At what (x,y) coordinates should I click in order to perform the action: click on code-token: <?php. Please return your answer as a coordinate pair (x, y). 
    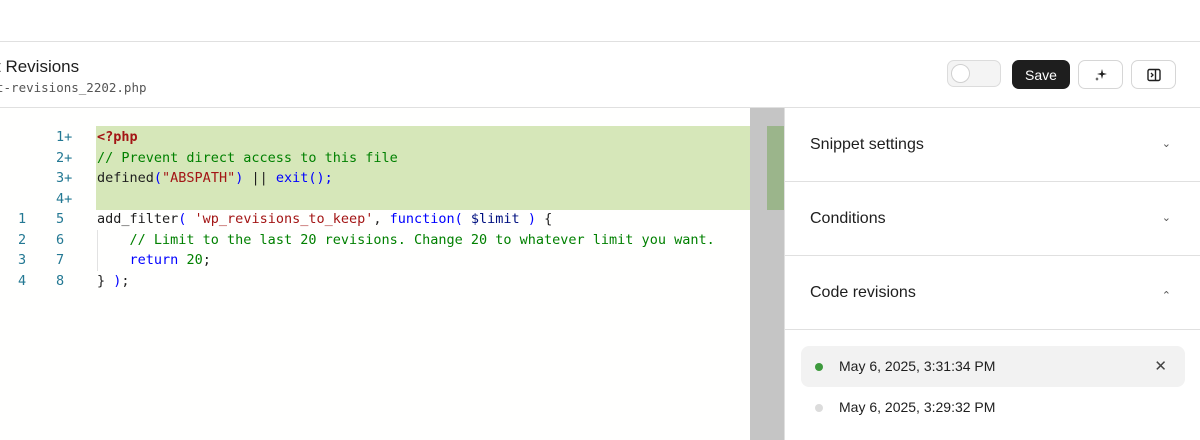
    Looking at the image, I should click on (117, 137).